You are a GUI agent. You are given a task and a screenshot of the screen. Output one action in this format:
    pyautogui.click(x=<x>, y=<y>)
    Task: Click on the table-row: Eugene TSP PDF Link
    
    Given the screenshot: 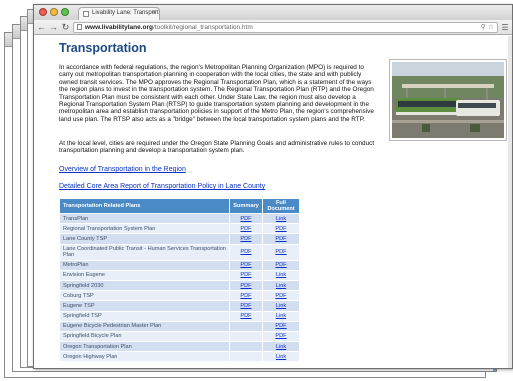 What is the action you would take?
    pyautogui.click(x=179, y=306)
    